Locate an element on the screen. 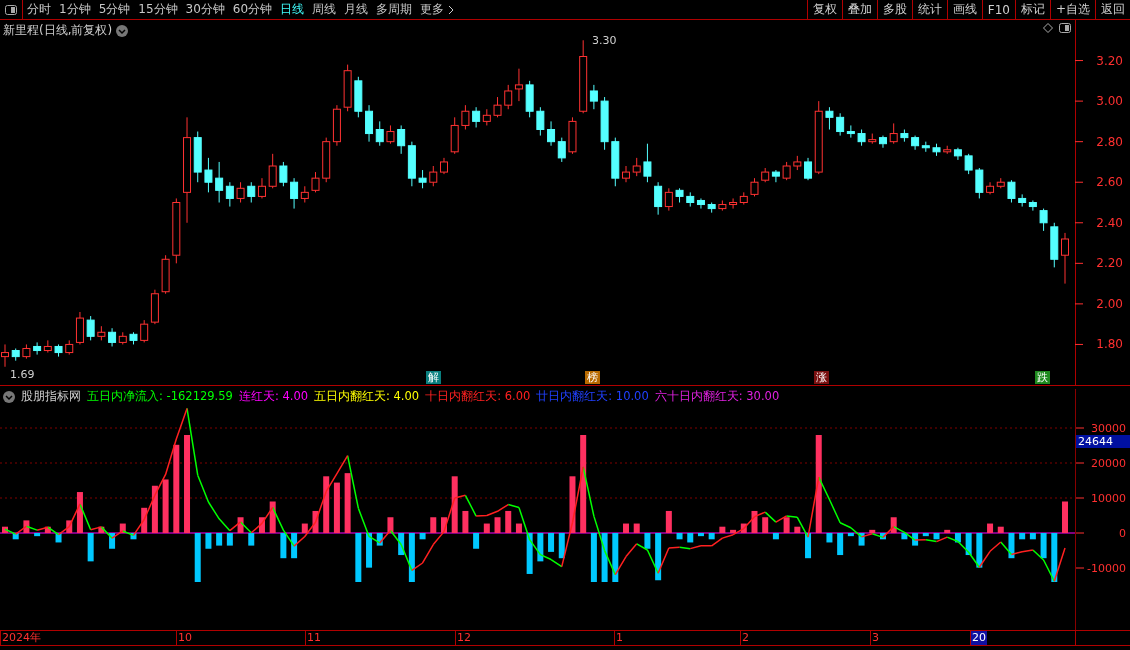 The height and width of the screenshot is (650, 1130). date-label: 1 is located at coordinates (619, 638).